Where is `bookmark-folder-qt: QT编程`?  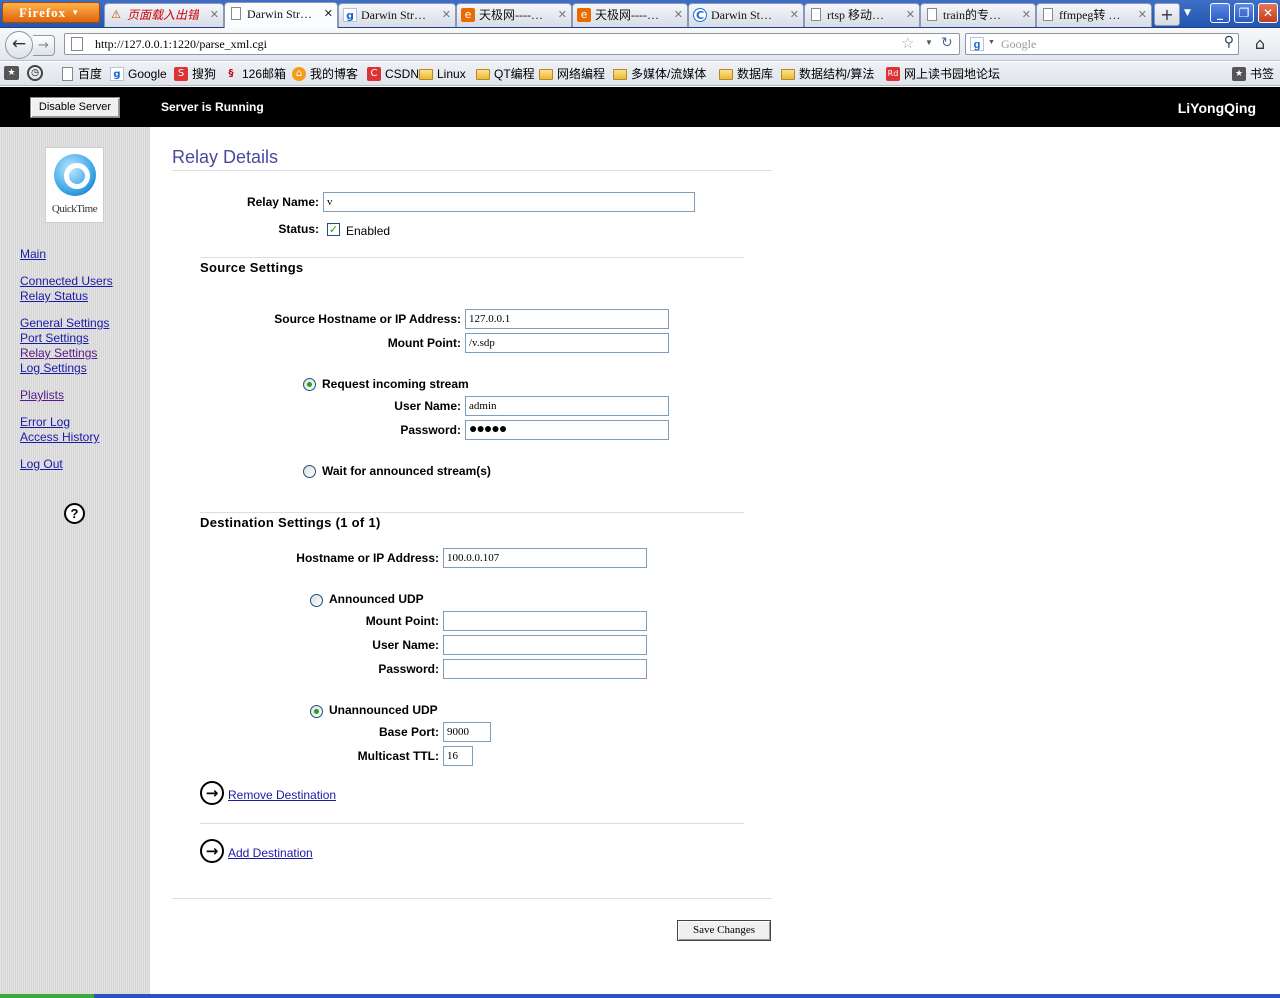
bookmark-folder-qt: QT编程 is located at coordinates (505, 74).